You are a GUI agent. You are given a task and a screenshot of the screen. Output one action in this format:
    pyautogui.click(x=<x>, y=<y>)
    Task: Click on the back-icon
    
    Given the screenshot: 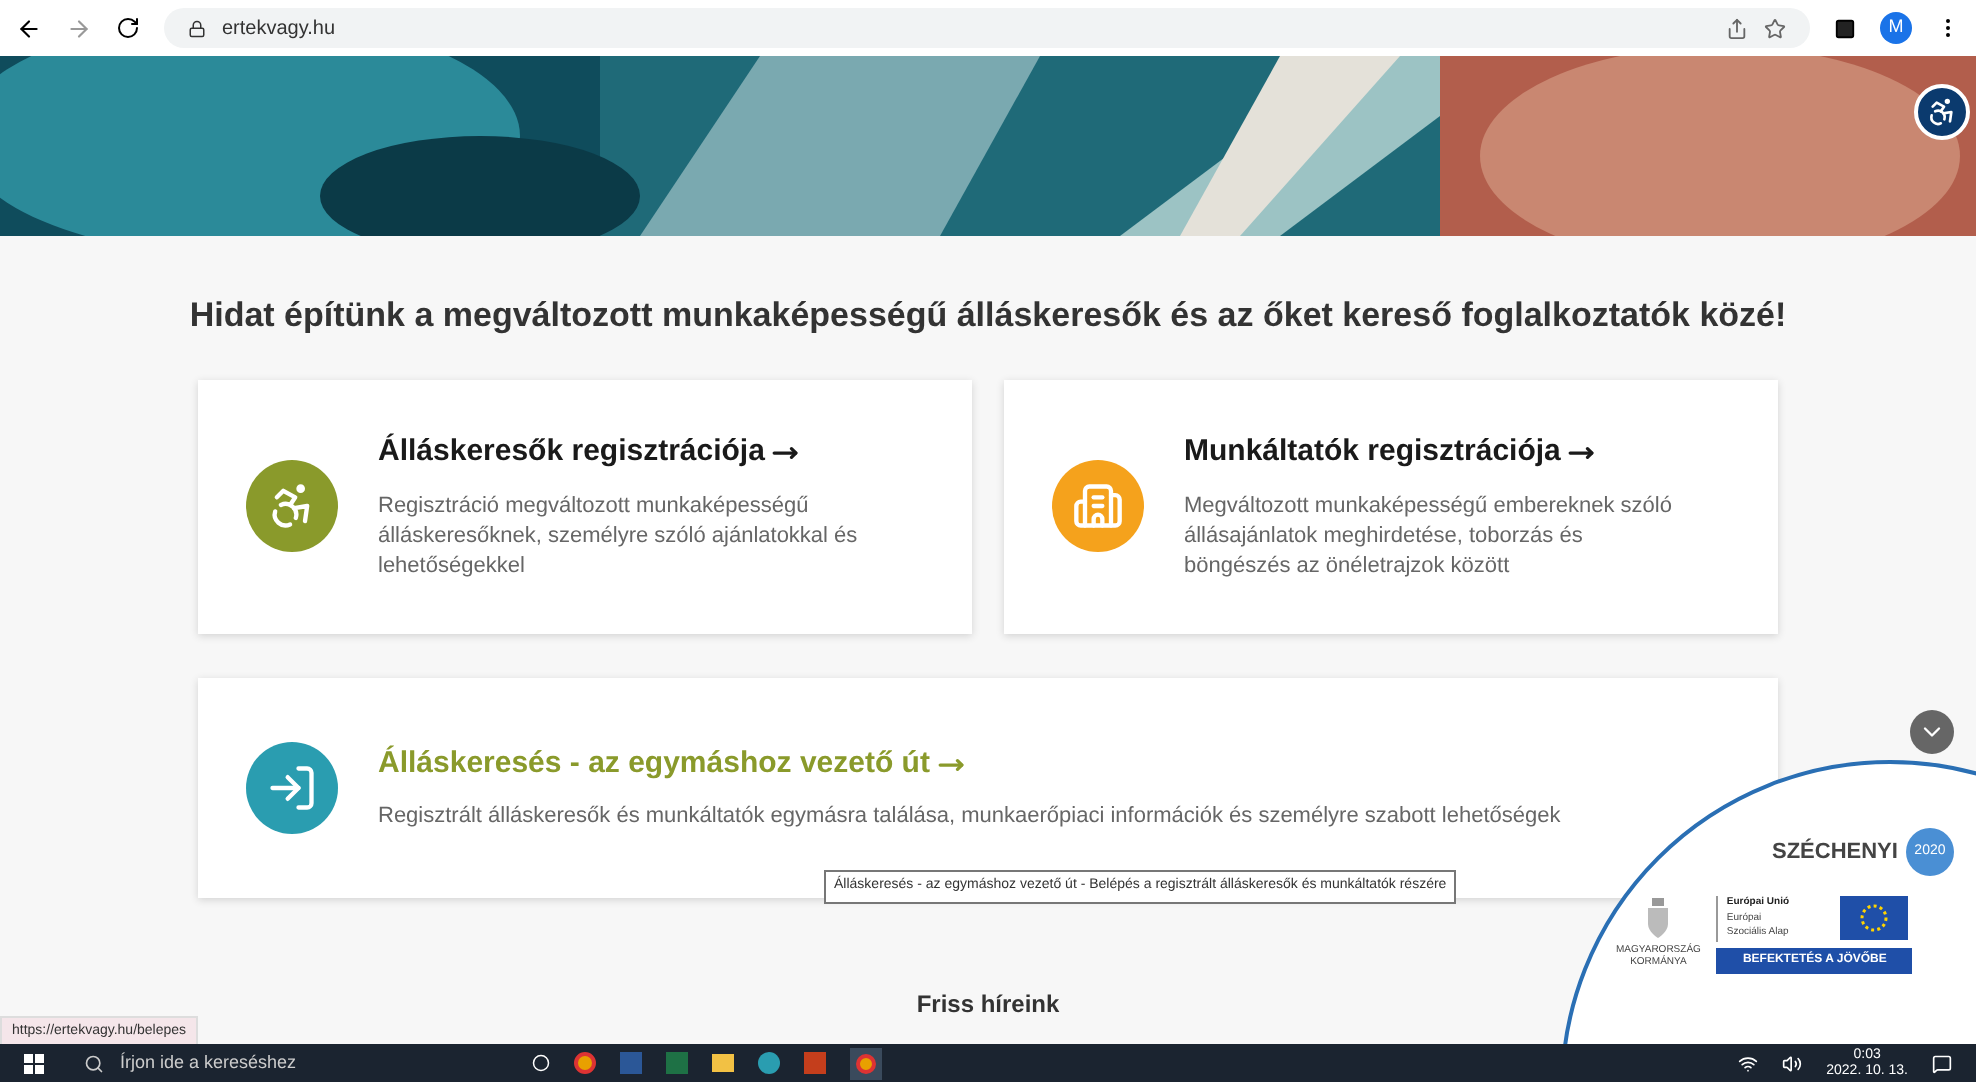 What is the action you would take?
    pyautogui.click(x=29, y=28)
    